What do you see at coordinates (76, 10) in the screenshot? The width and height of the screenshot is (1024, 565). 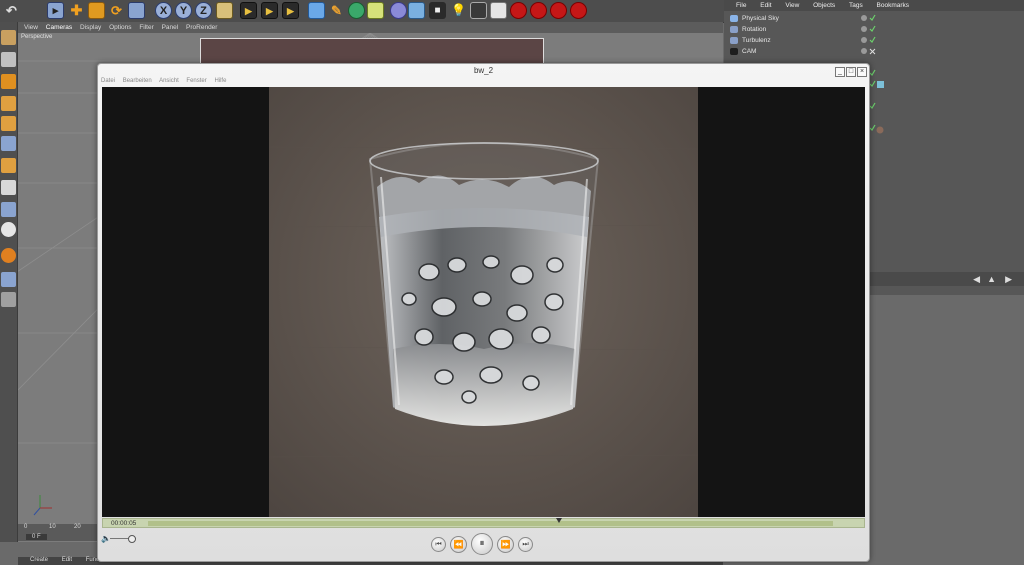 I see `move-tool-icon: ✚` at bounding box center [76, 10].